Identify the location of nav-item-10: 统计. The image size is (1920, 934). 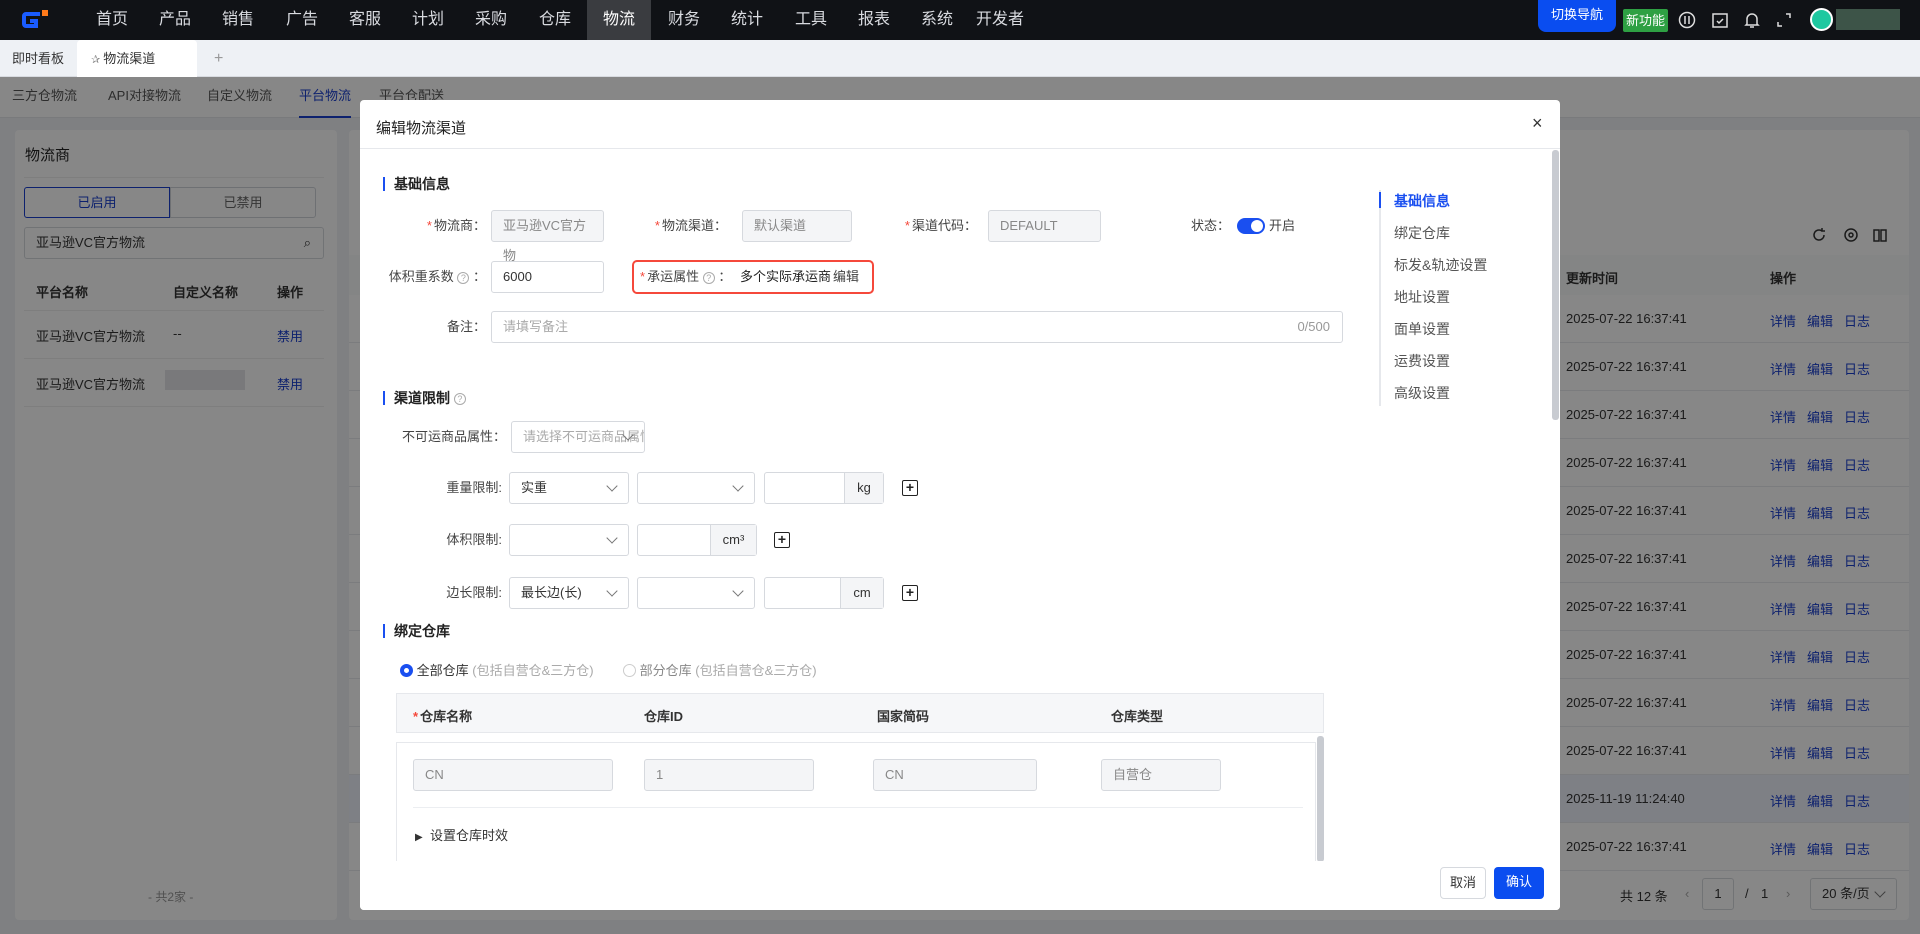
(747, 20).